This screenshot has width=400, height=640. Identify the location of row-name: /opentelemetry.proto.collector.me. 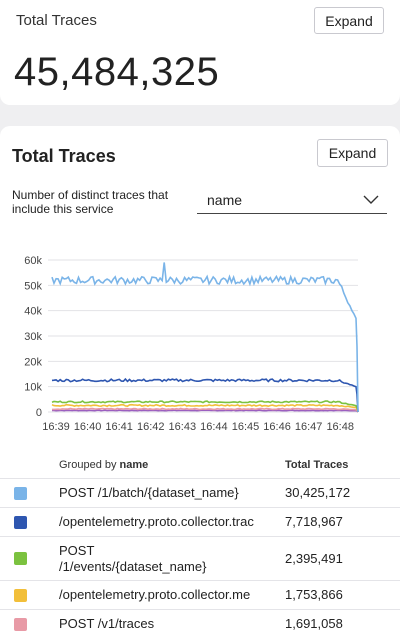
(155, 594).